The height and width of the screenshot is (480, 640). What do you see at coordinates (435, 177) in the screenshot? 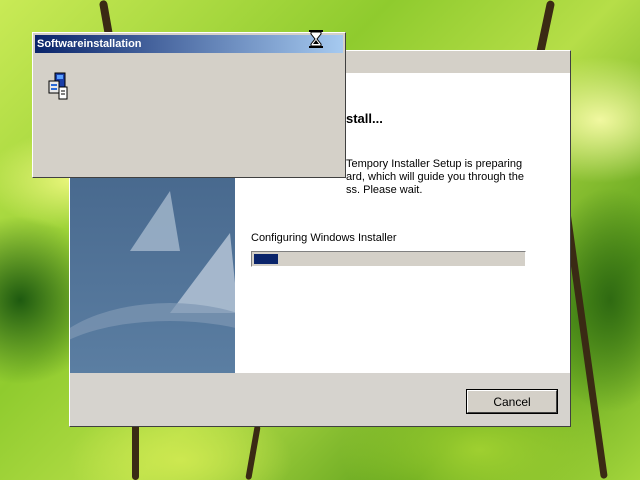
I see `description-line: ard, which will guide you through the` at bounding box center [435, 177].